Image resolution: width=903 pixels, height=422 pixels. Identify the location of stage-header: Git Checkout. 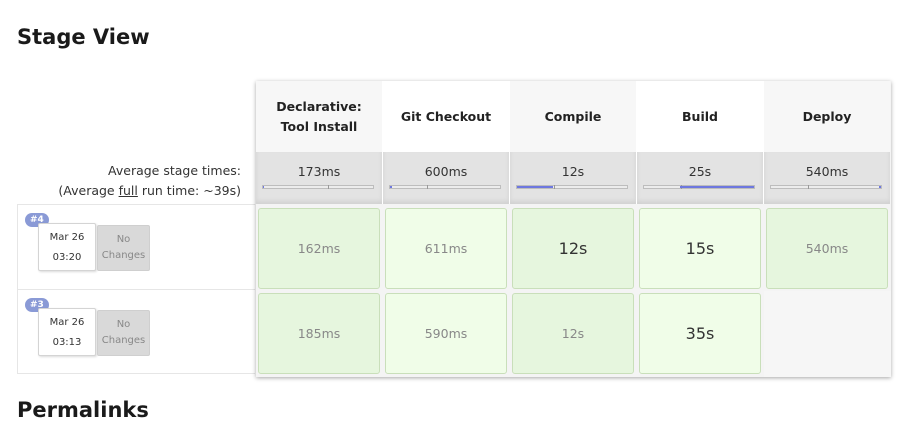
(446, 116).